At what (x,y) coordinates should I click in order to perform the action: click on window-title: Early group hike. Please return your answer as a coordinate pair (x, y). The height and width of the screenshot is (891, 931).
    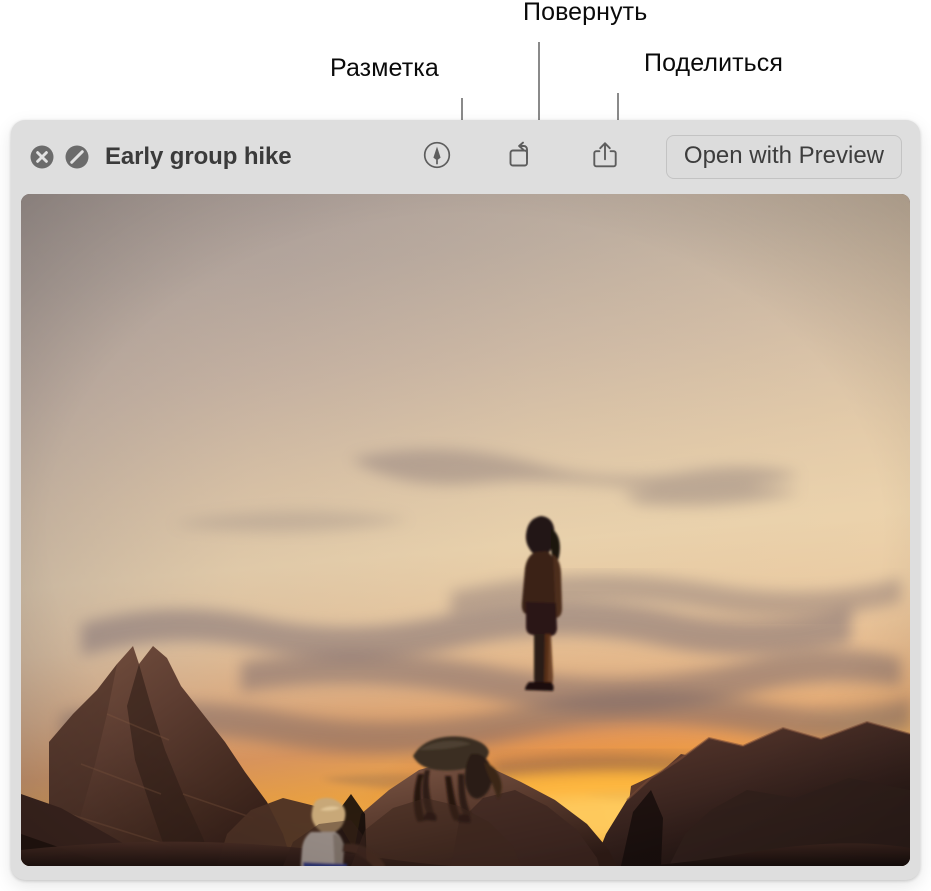
    Looking at the image, I should click on (198, 156).